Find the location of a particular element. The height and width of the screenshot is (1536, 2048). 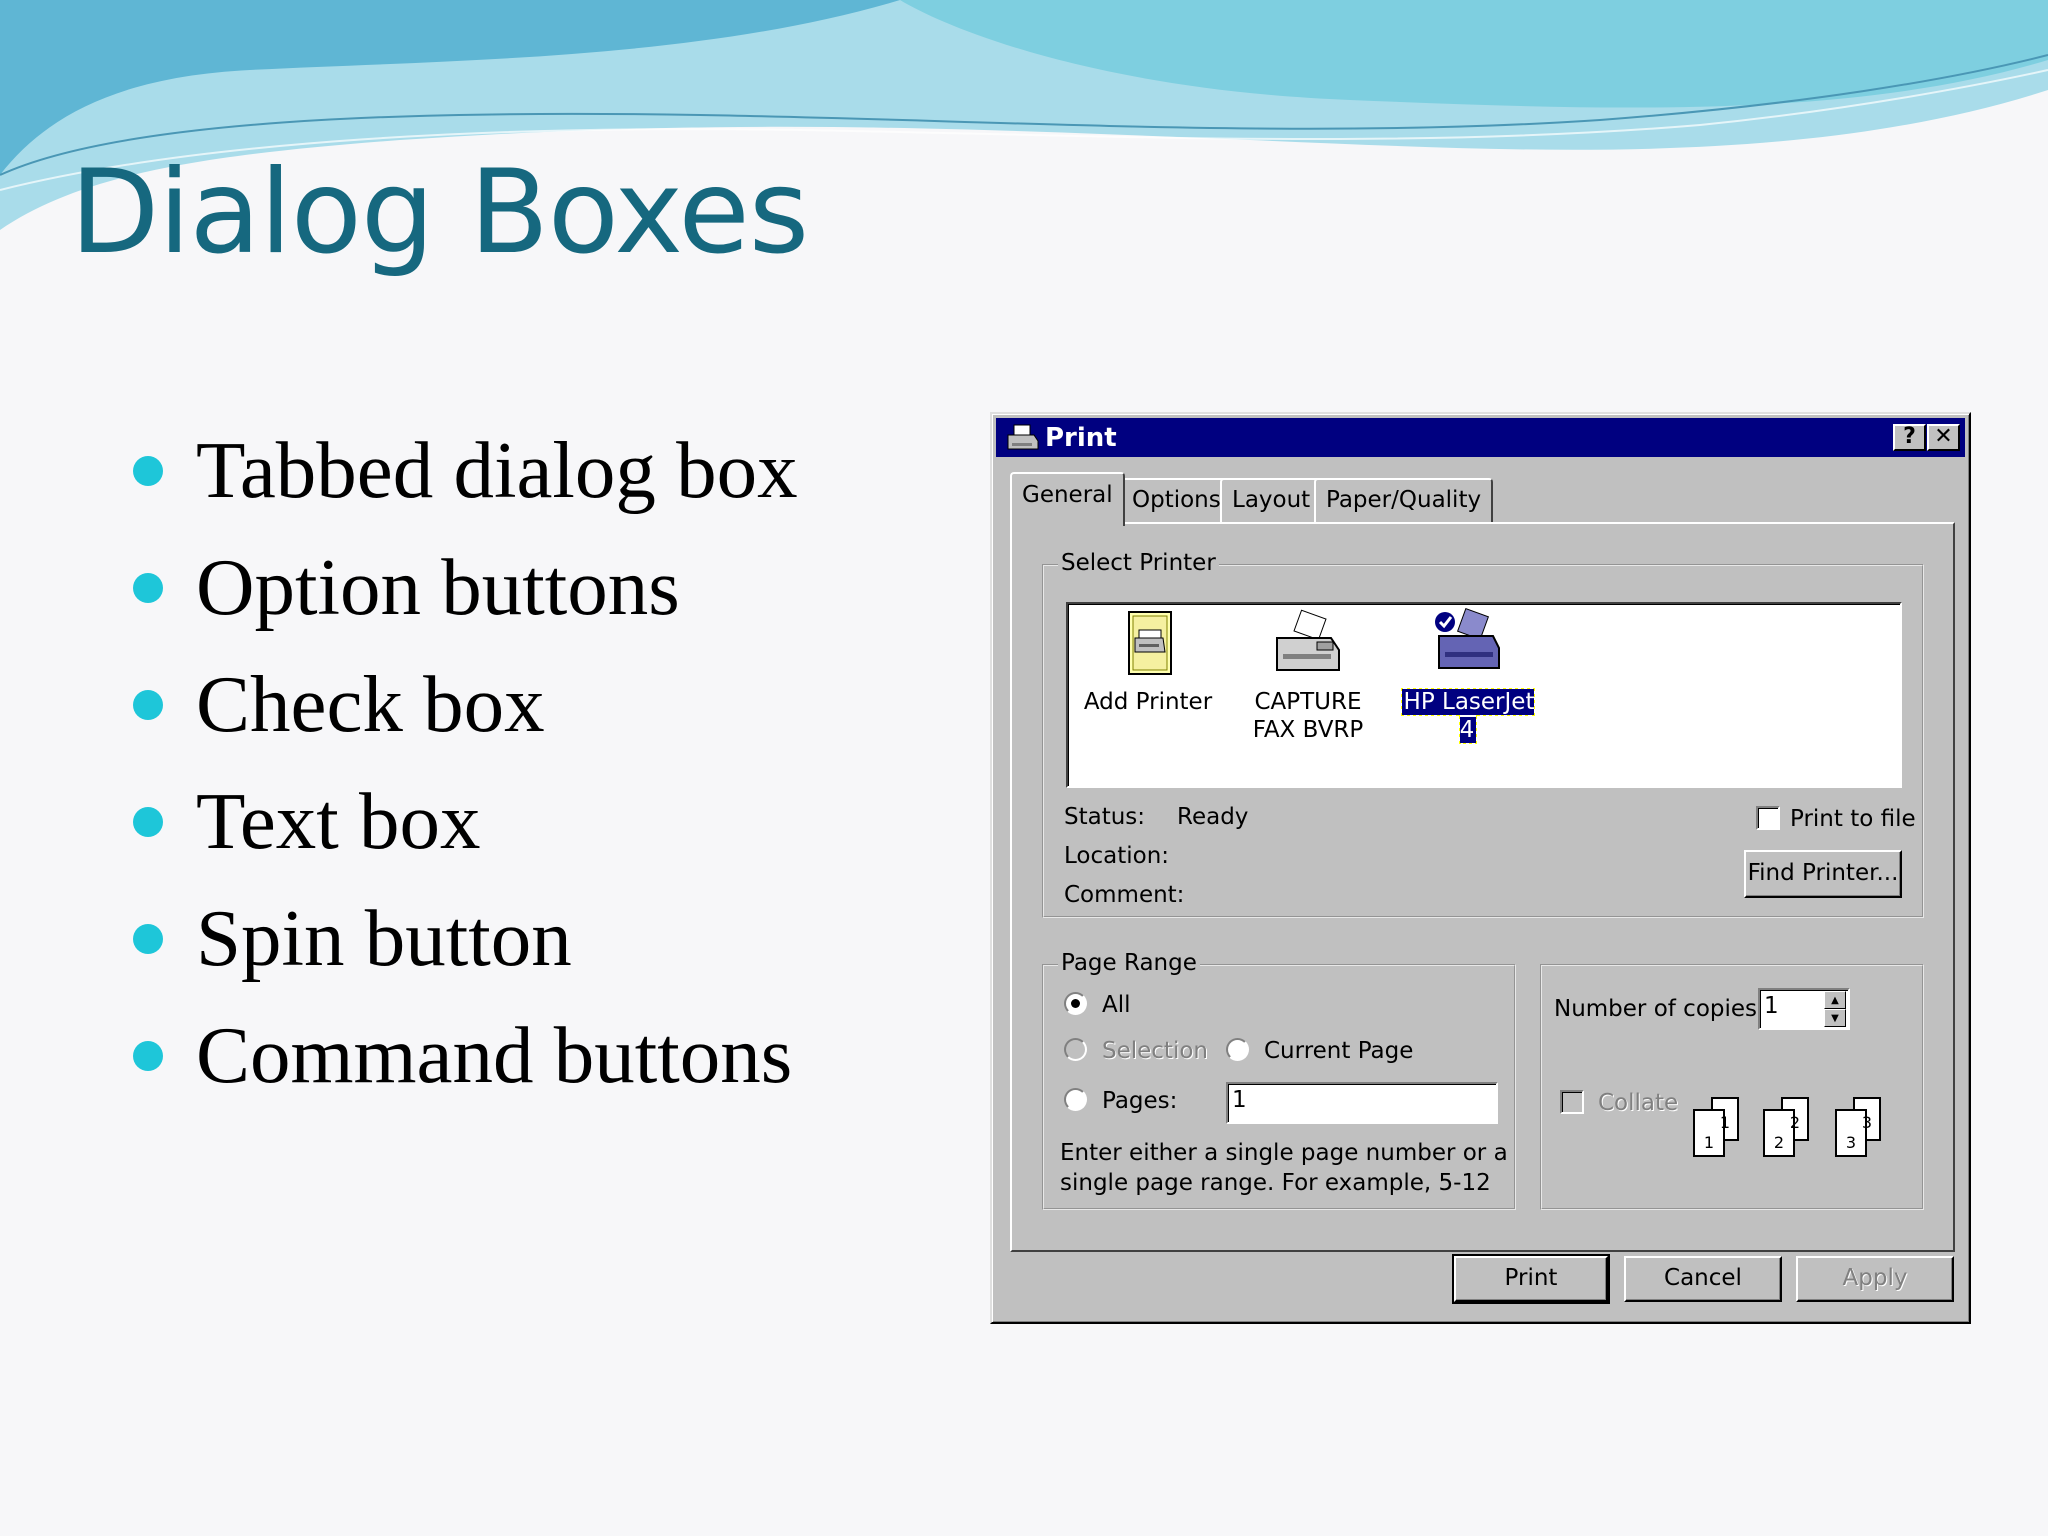

printer-item-hp-laserjet: HP LaserJet 4 is located at coordinates (1468, 679).